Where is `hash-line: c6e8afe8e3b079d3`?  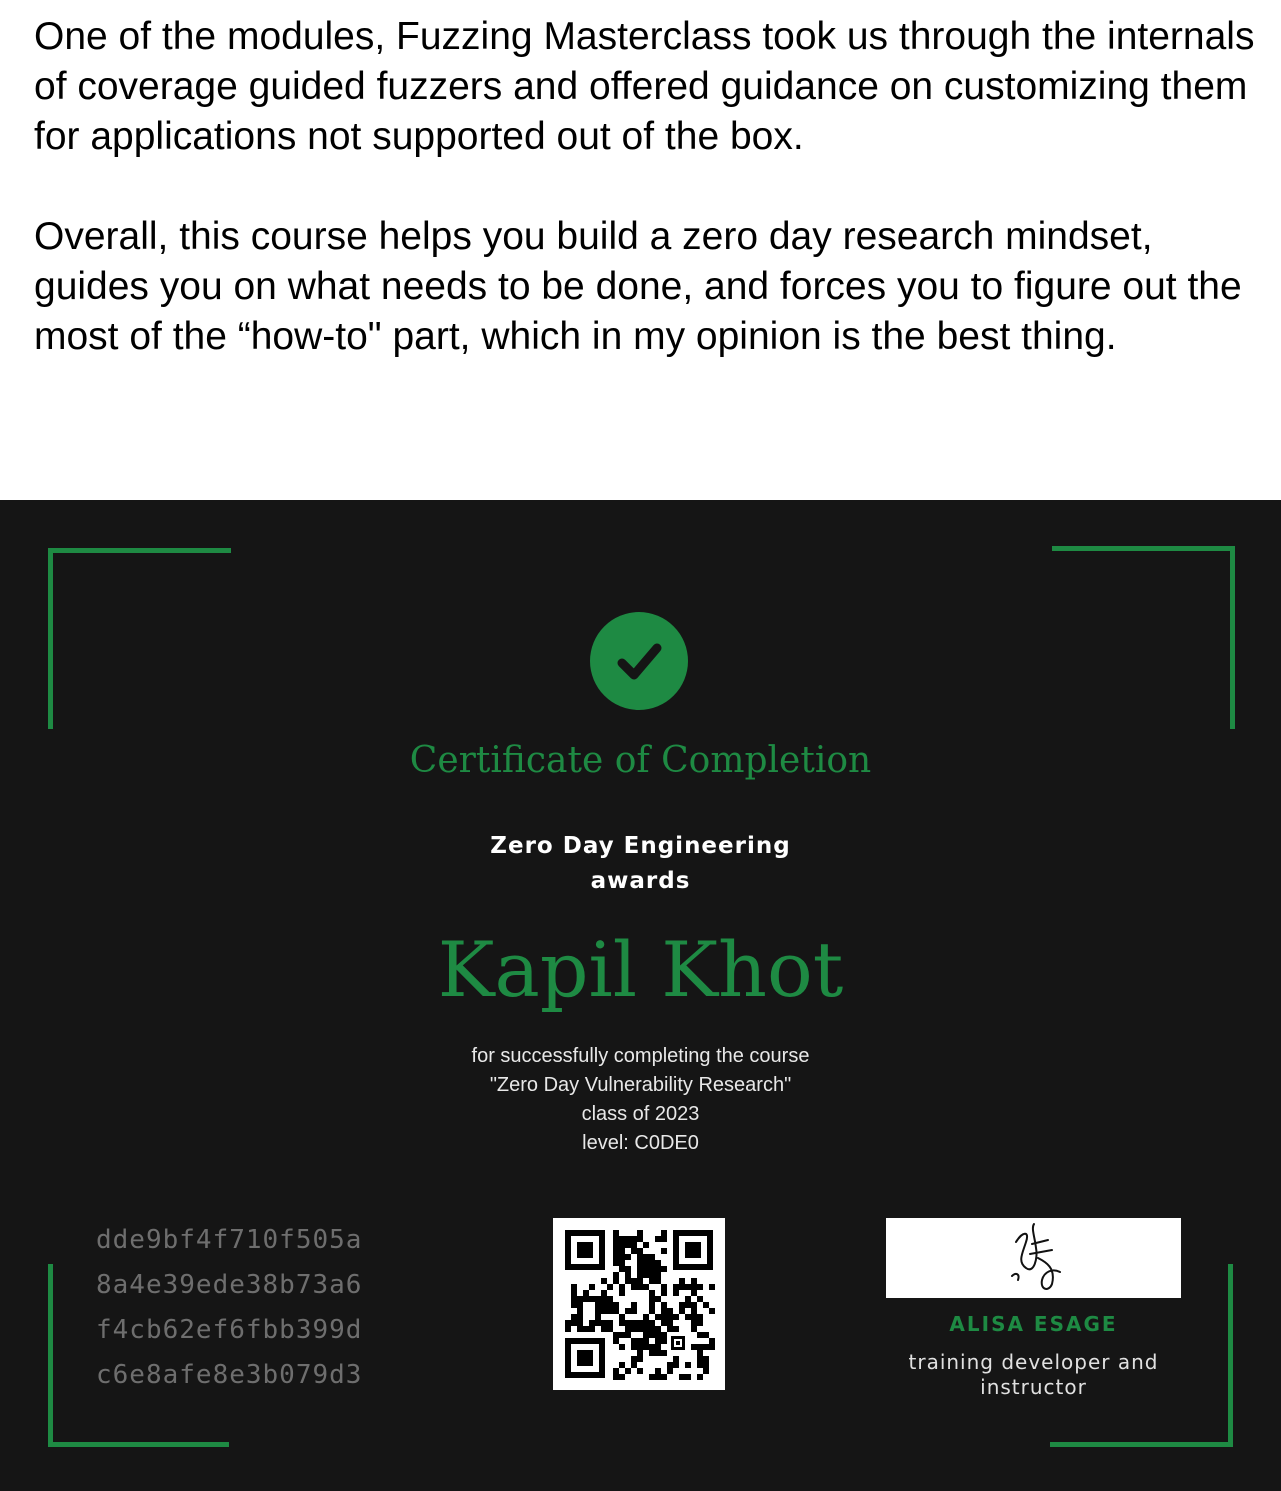 hash-line: c6e8afe8e3b079d3 is located at coordinates (229, 1375).